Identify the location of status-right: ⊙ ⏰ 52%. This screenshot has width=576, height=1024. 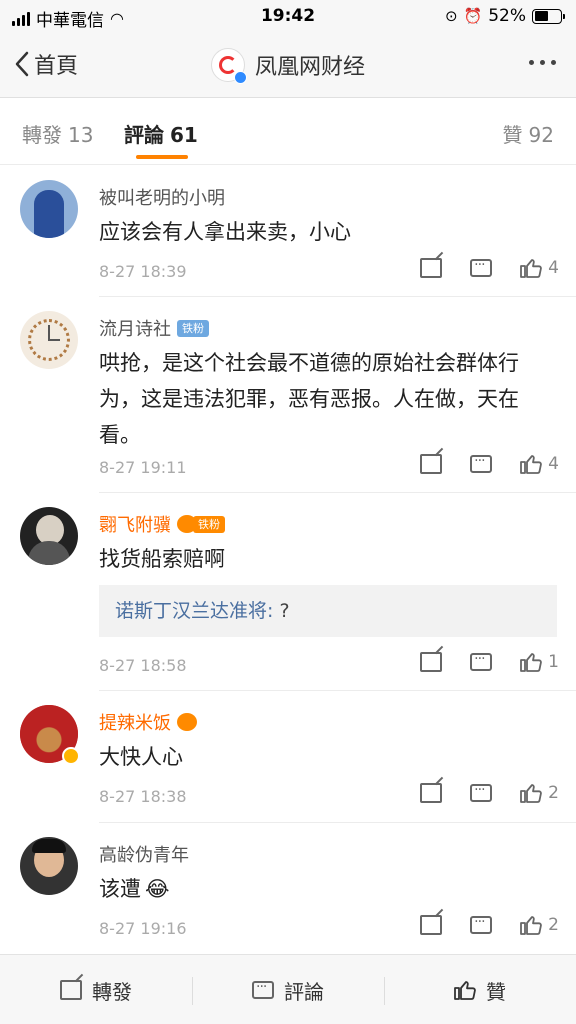
(504, 16).